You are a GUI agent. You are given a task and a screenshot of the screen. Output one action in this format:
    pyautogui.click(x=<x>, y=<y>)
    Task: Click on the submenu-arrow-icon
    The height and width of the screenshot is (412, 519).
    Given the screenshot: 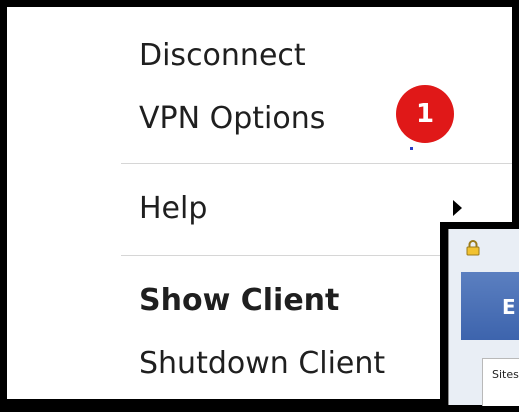 What is the action you would take?
    pyautogui.click(x=457, y=208)
    